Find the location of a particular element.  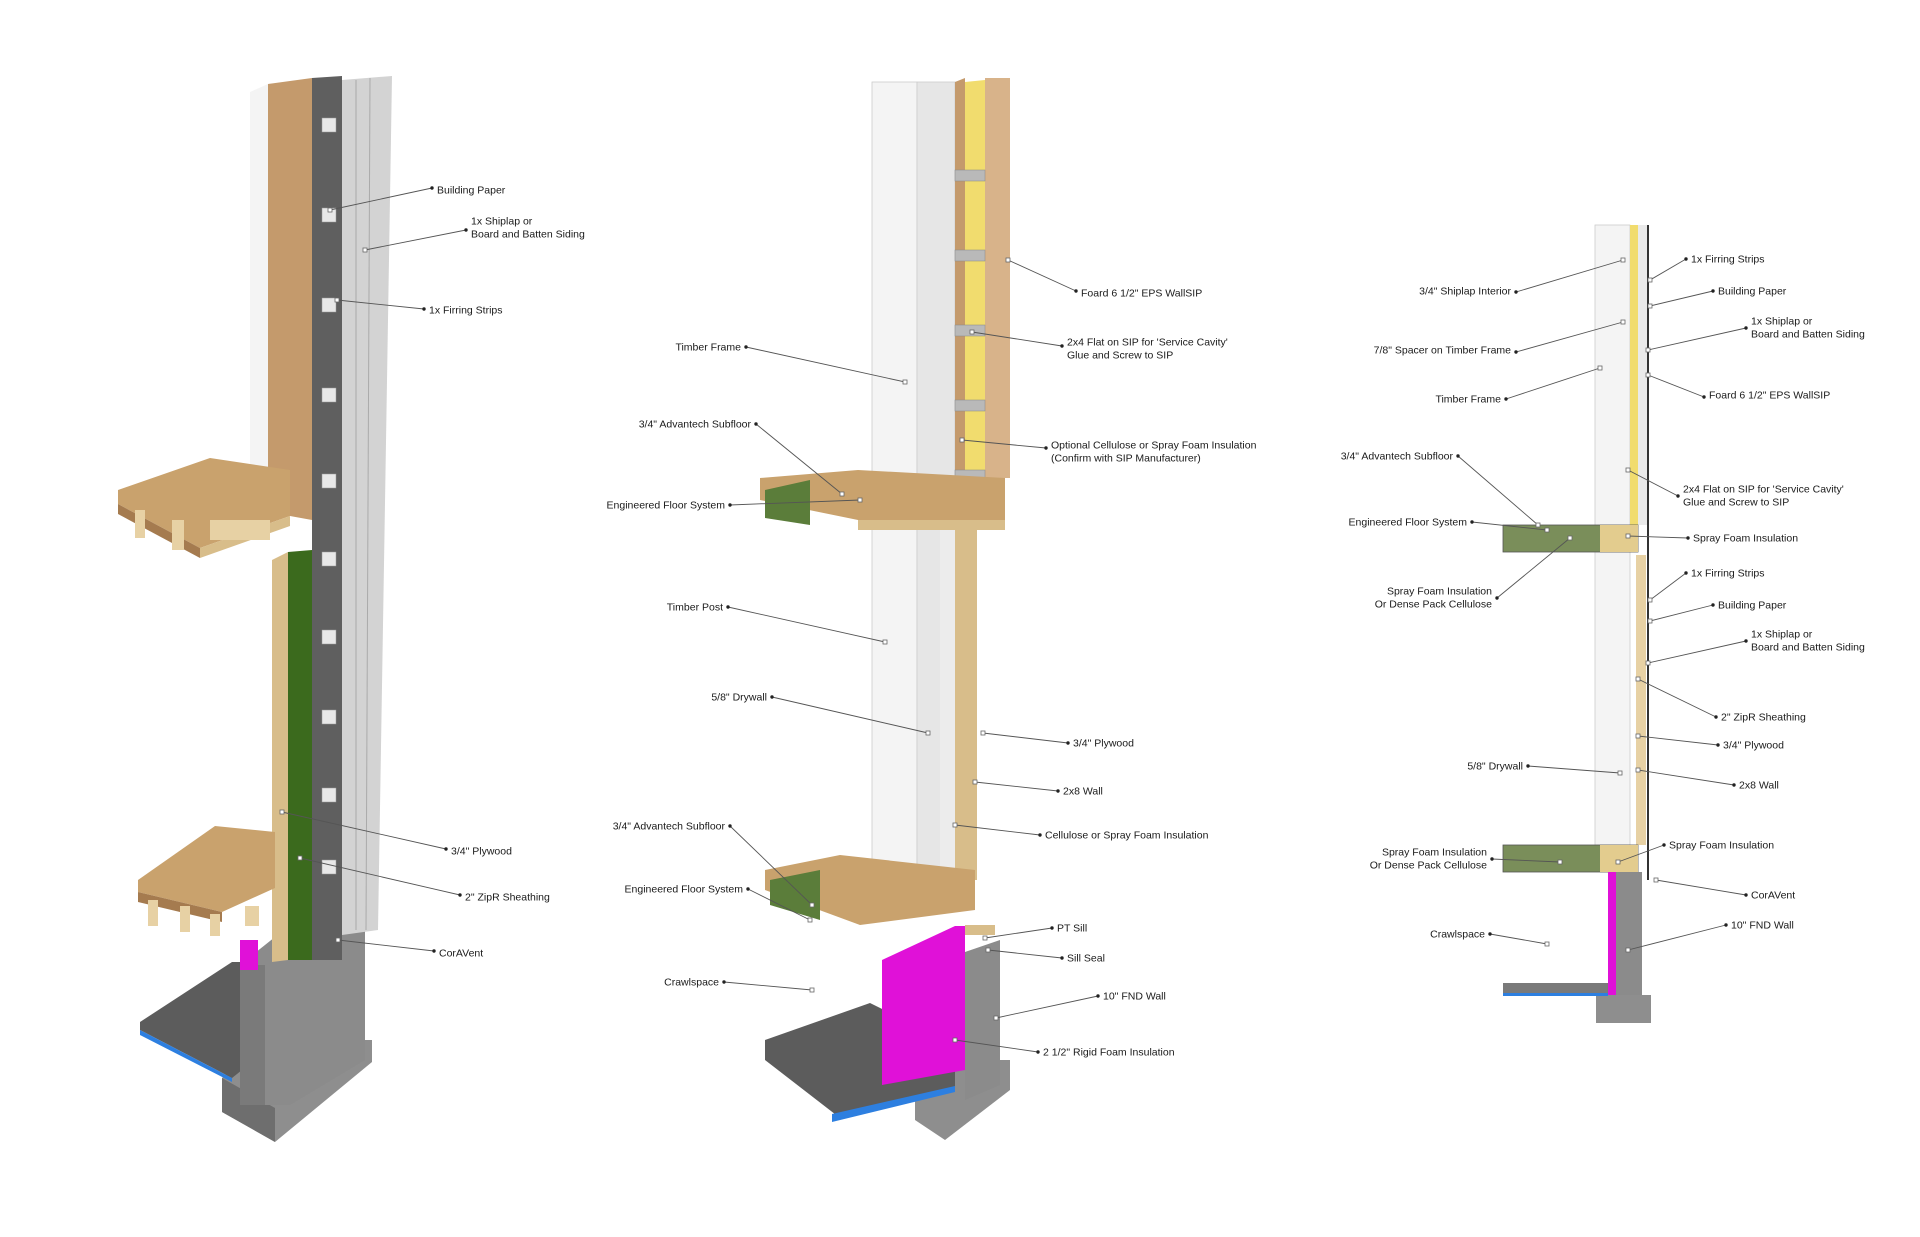

detail-c-callout: Crawlspace is located at coordinates (1490, 938).